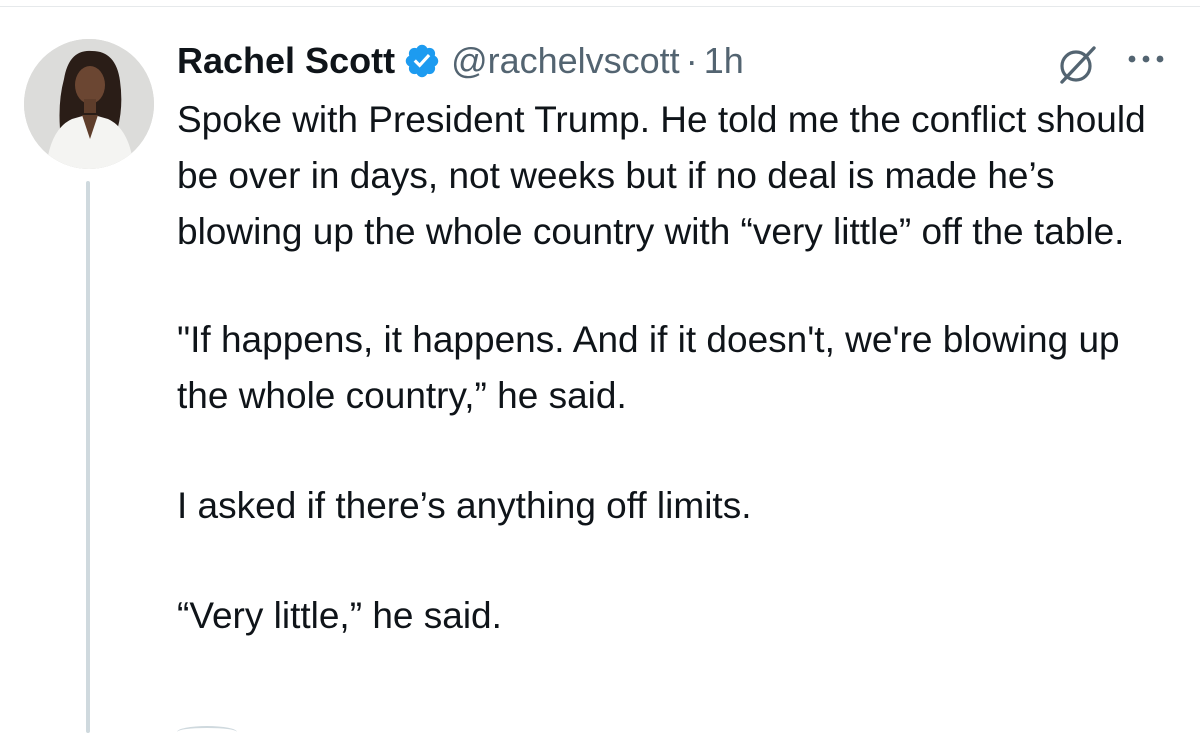  What do you see at coordinates (286, 61) in the screenshot?
I see `display-name: Rachel Scott` at bounding box center [286, 61].